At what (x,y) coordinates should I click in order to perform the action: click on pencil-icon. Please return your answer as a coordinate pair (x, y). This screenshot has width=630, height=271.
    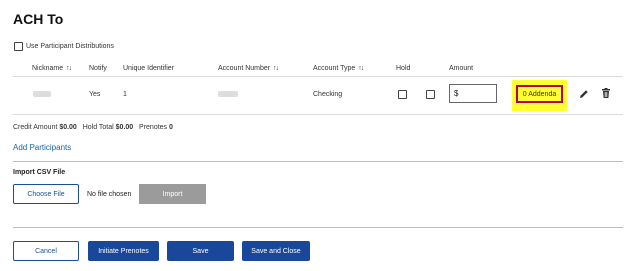
    Looking at the image, I should click on (584, 94).